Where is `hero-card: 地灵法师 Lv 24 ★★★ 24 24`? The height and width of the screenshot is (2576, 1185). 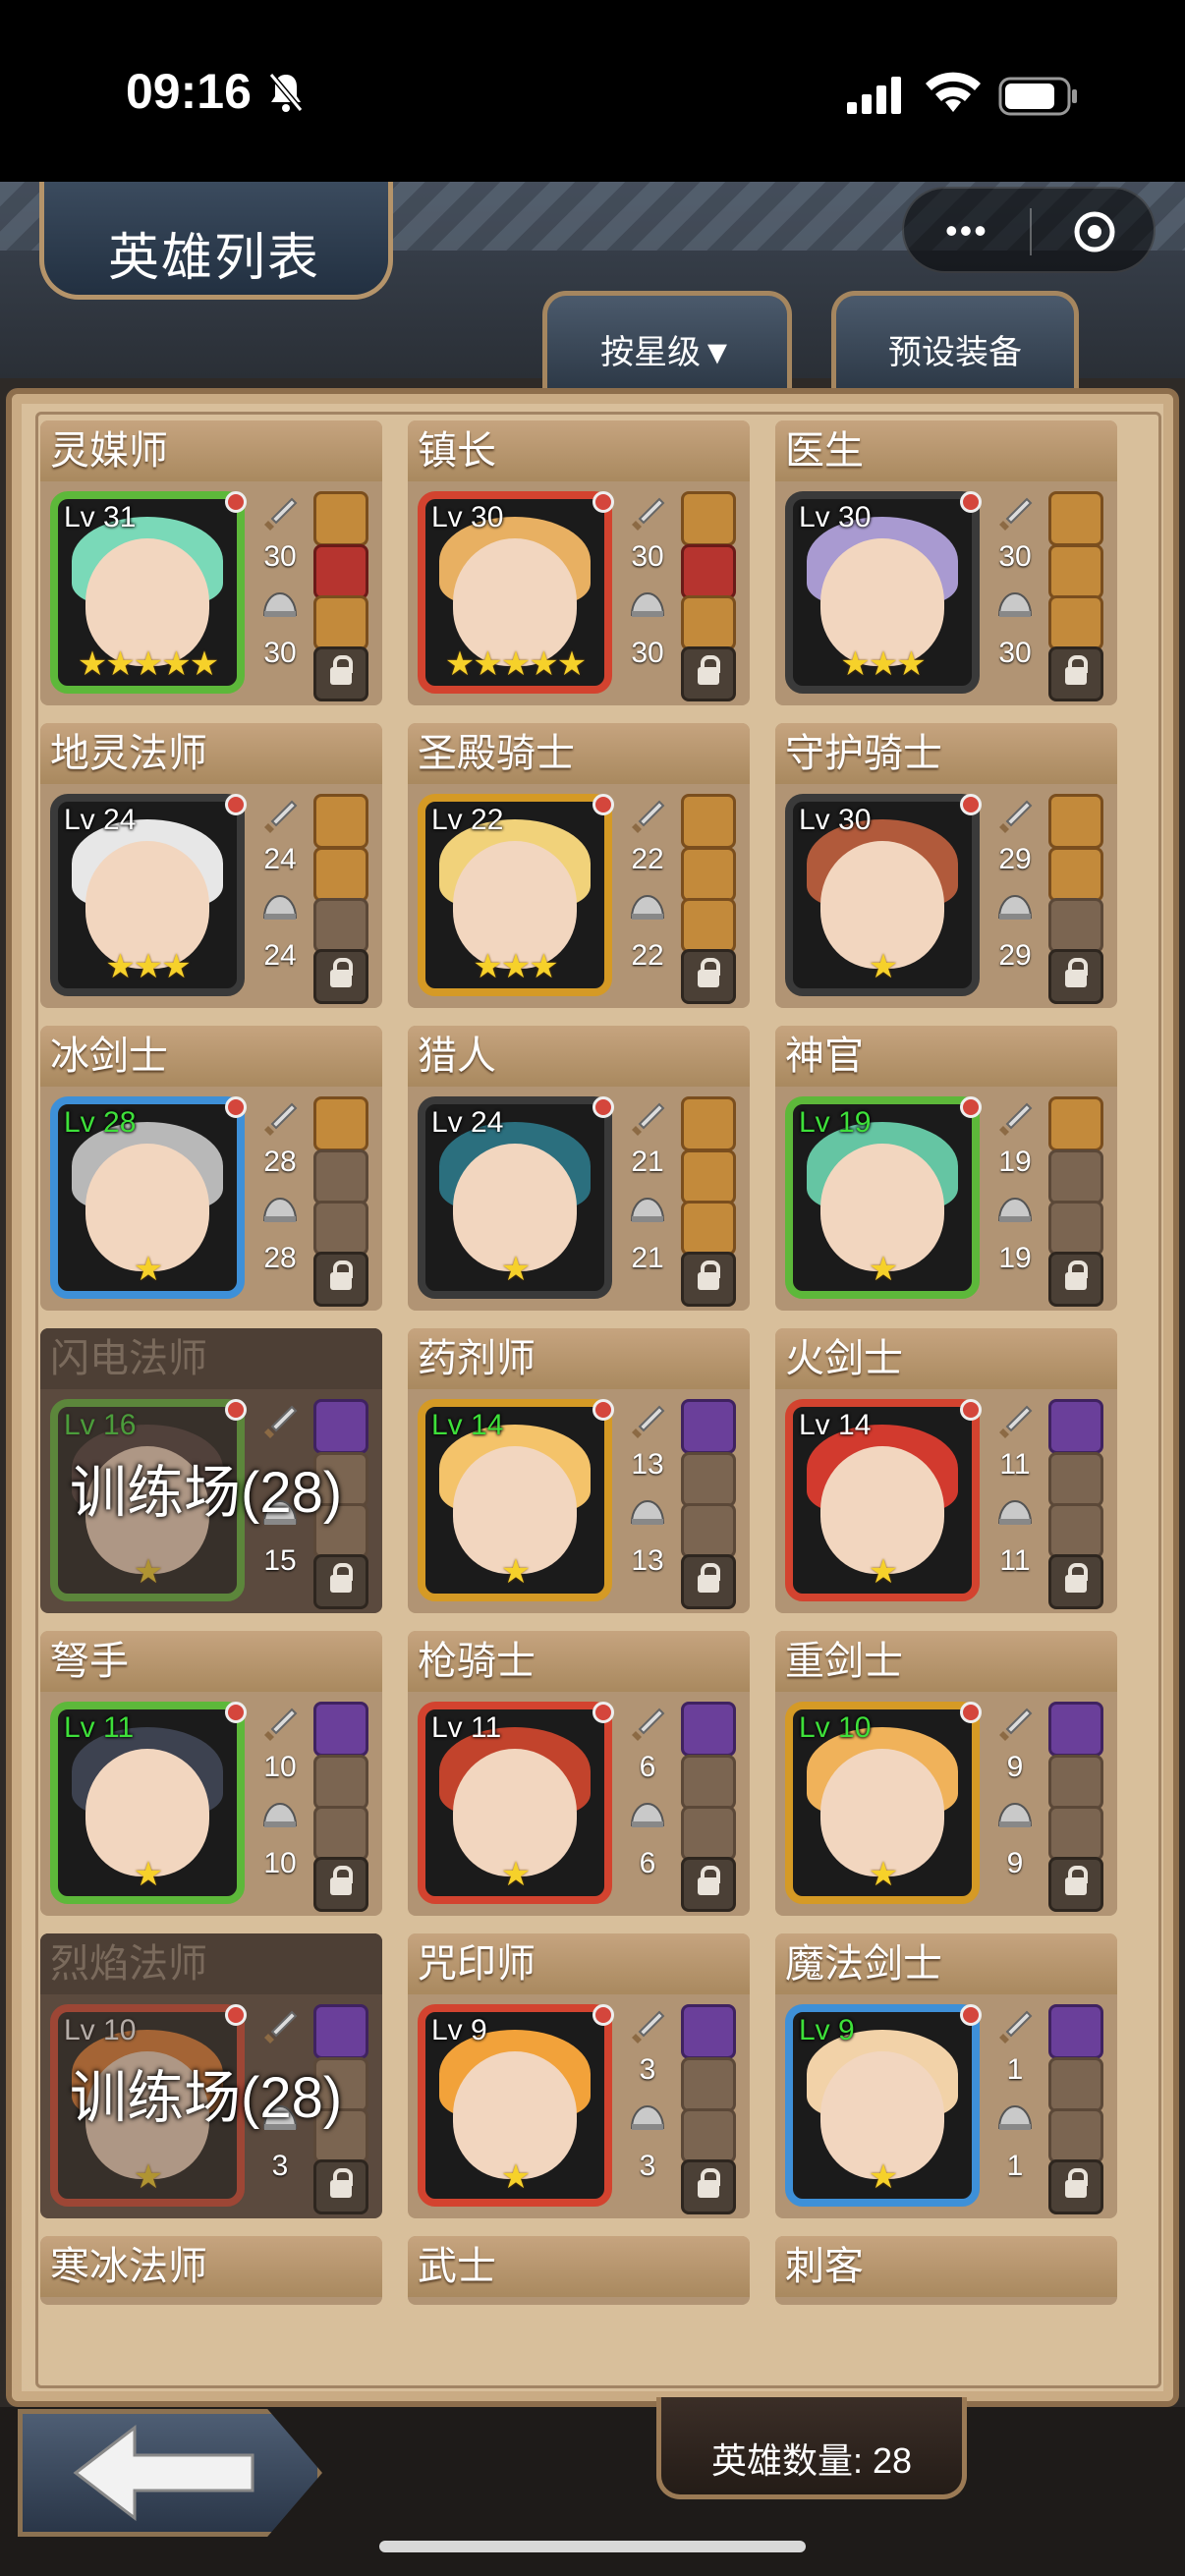
hero-card: 地灵法师 Lv 24 ★★★ 24 24 is located at coordinates (211, 865).